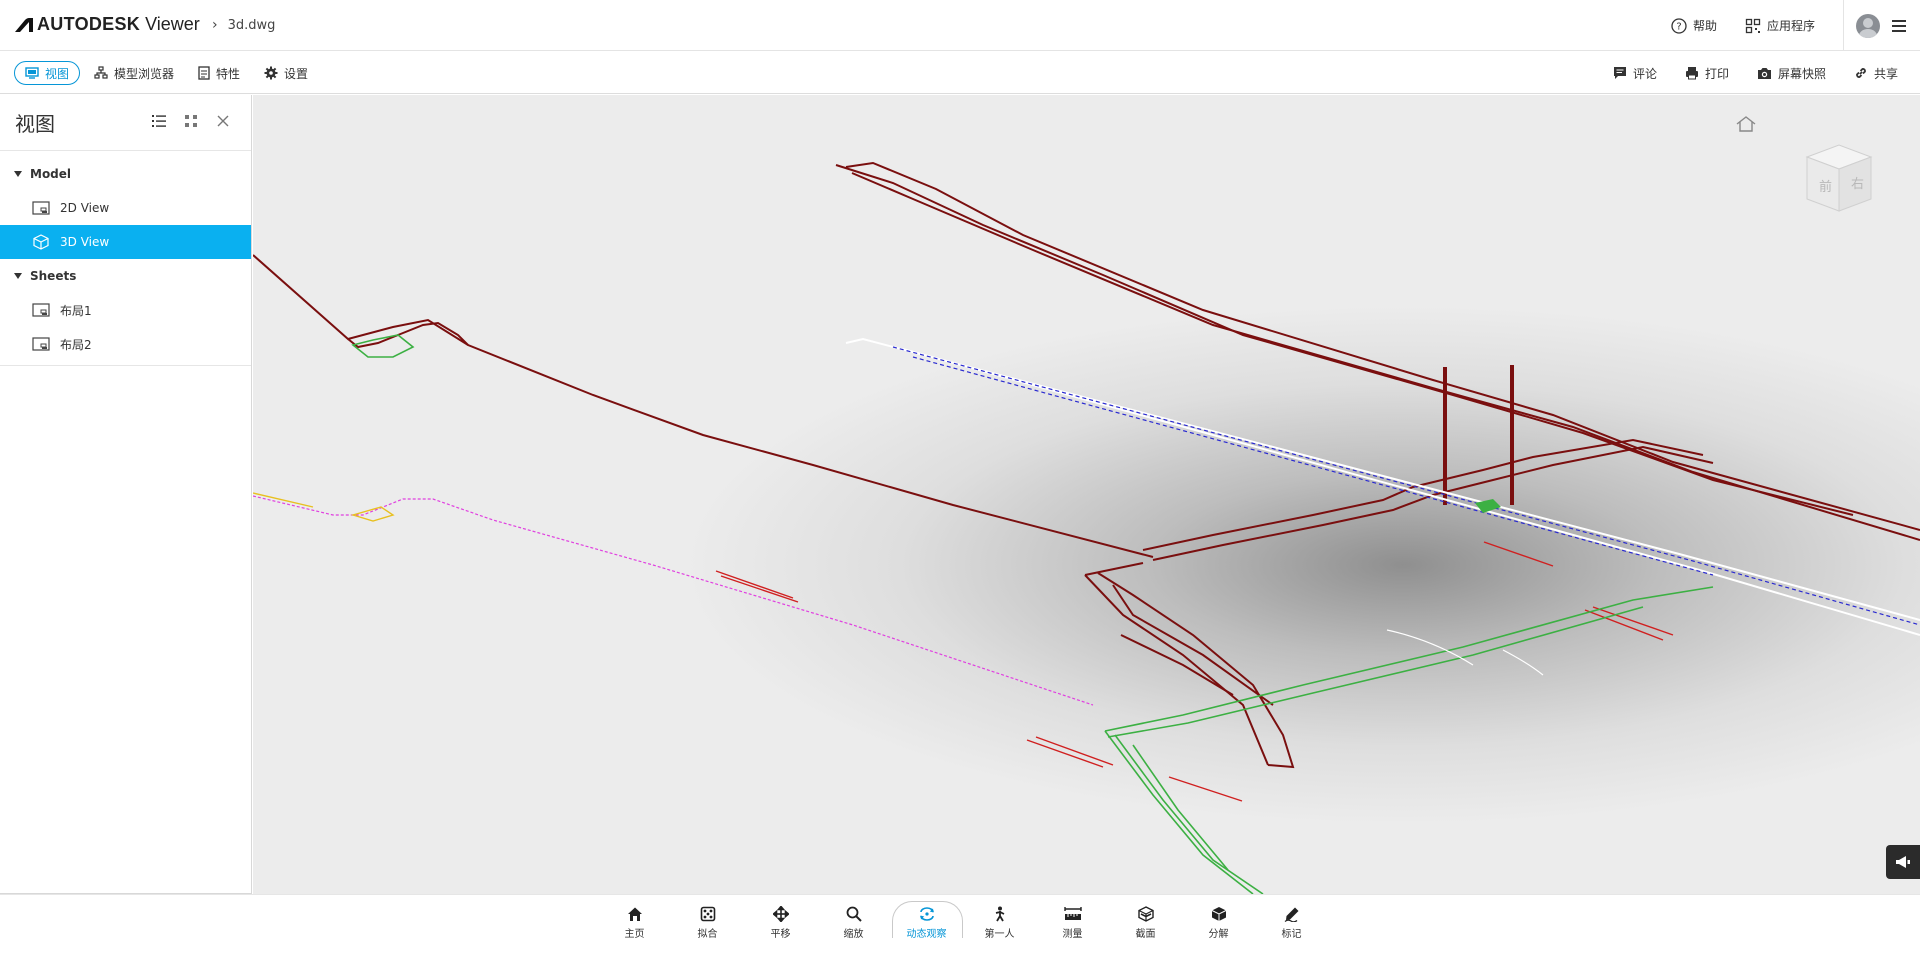  What do you see at coordinates (926, 914) in the screenshot?
I see `orbit-icon` at bounding box center [926, 914].